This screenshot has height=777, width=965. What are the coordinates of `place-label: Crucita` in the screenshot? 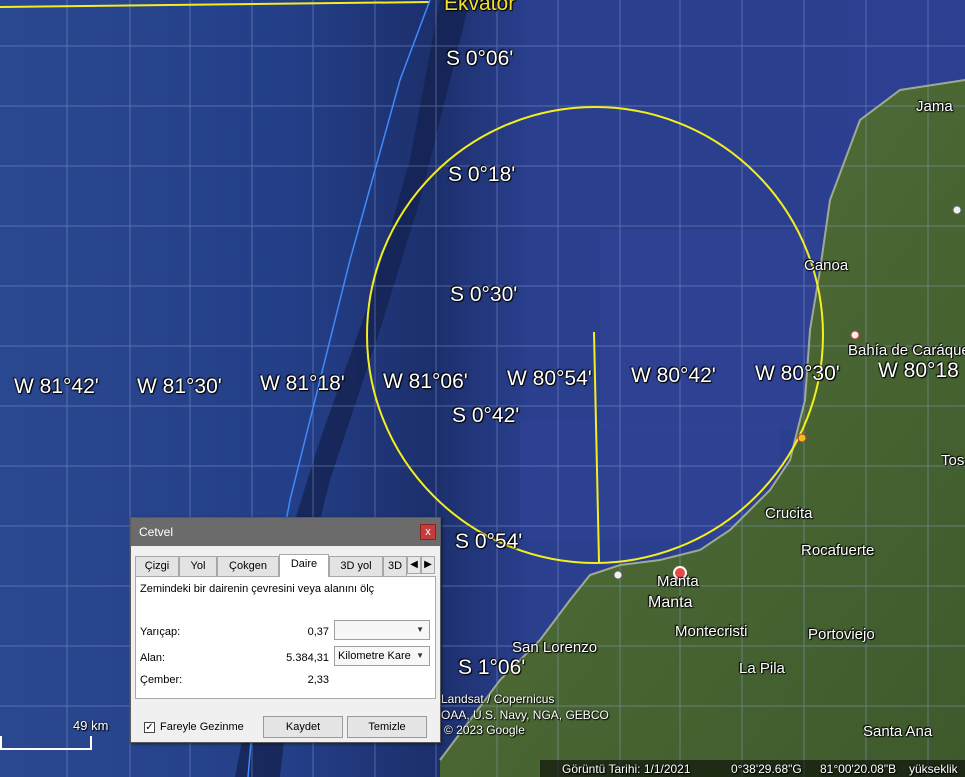 It's located at (789, 513).